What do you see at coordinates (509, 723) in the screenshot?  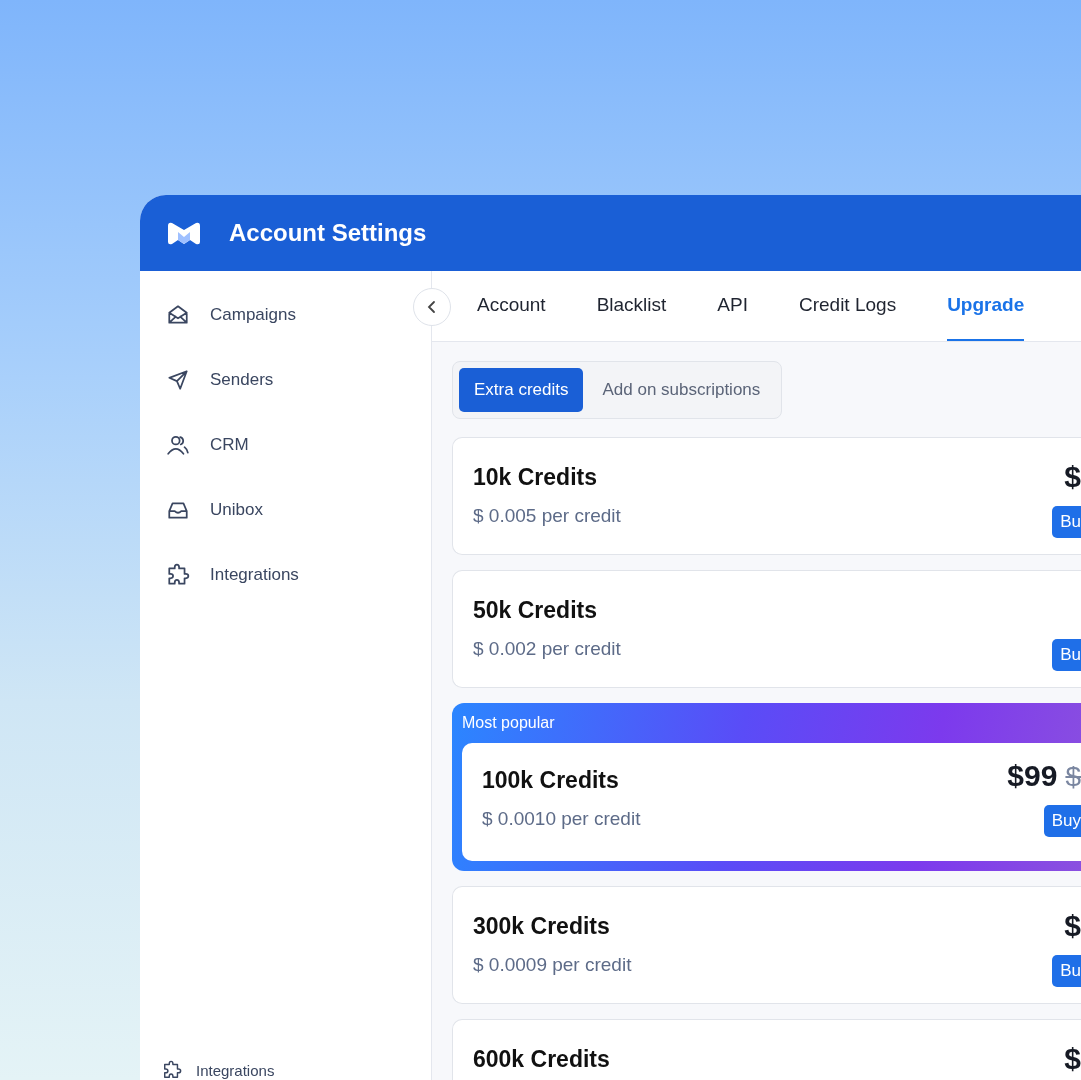 I see `popular-label: Most popular` at bounding box center [509, 723].